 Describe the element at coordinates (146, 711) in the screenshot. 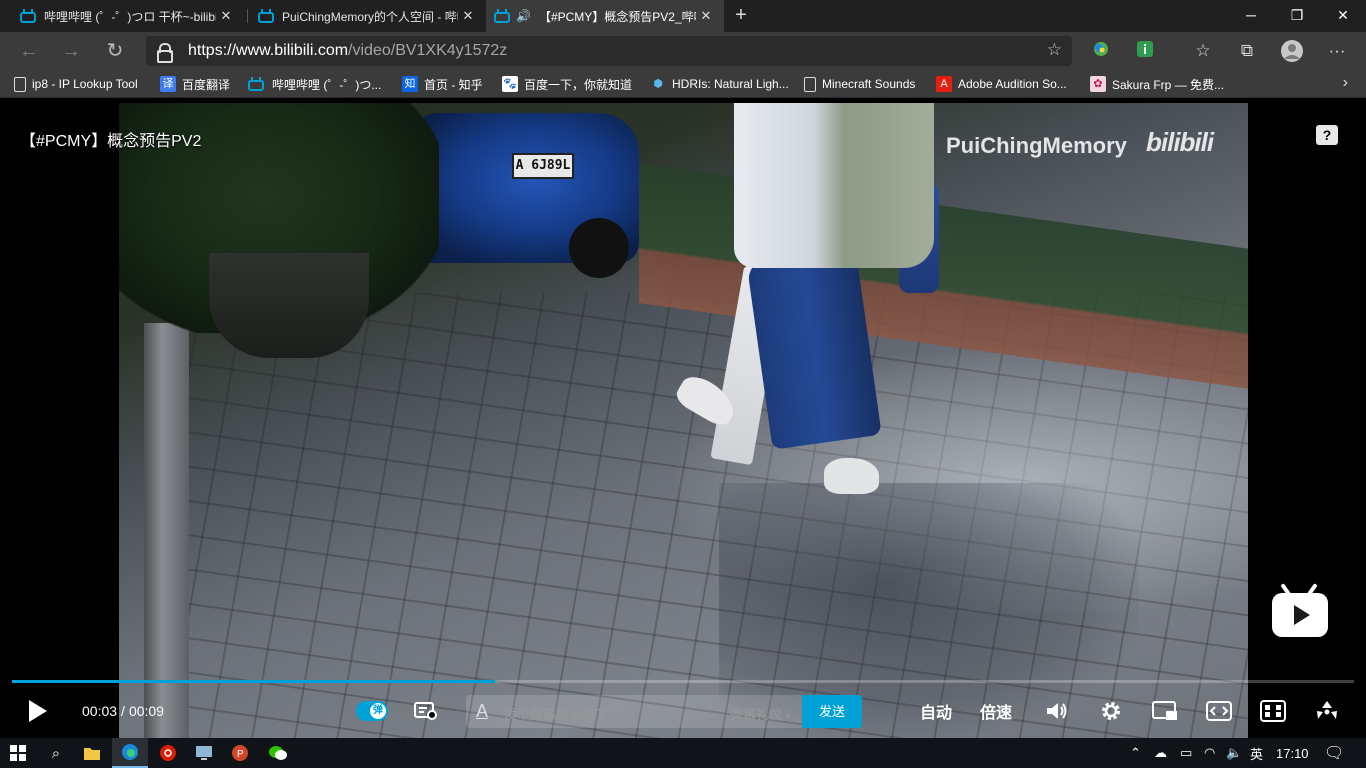

I see `duration: 00:09` at that location.